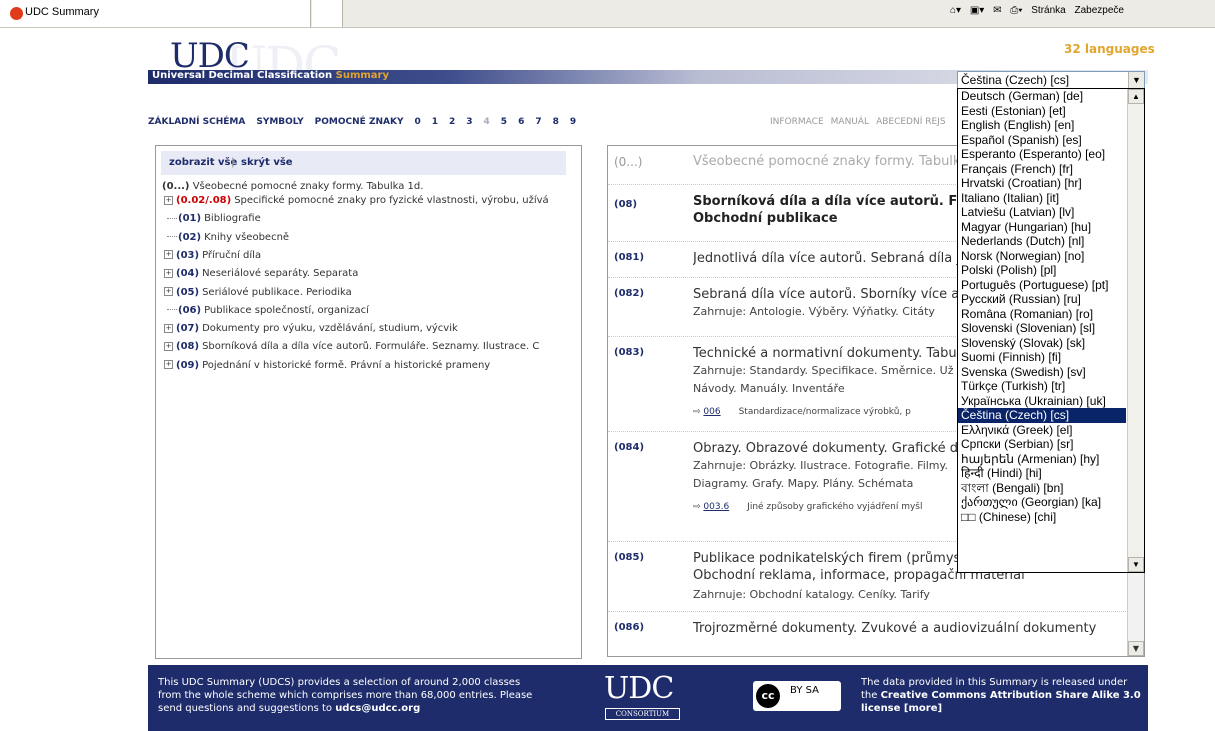 The height and width of the screenshot is (731, 1215). Describe the element at coordinates (1042, 502) in the screenshot. I see `language-option: ქართული (Georgian) [ka]` at that location.